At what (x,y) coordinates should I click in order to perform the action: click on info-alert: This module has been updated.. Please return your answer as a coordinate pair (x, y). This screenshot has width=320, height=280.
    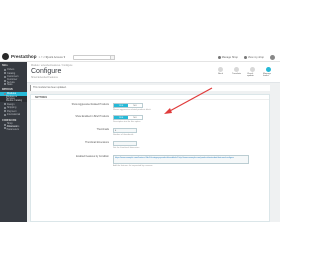
    Looking at the image, I should click on (150, 88).